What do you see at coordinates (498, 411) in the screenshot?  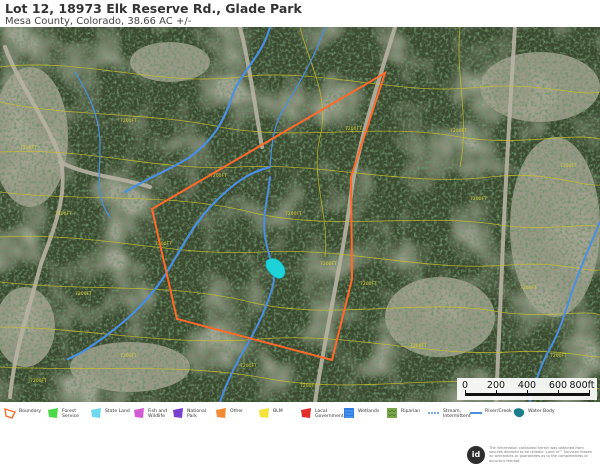 I see `legend-label: River/Creek` at bounding box center [498, 411].